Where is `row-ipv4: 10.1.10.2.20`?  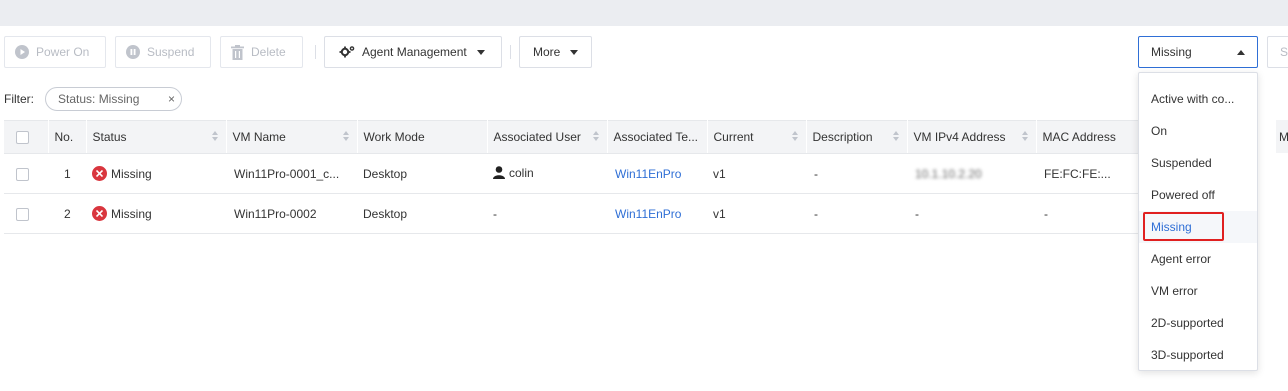
row-ipv4: 10.1.10.2.20 is located at coordinates (948, 173).